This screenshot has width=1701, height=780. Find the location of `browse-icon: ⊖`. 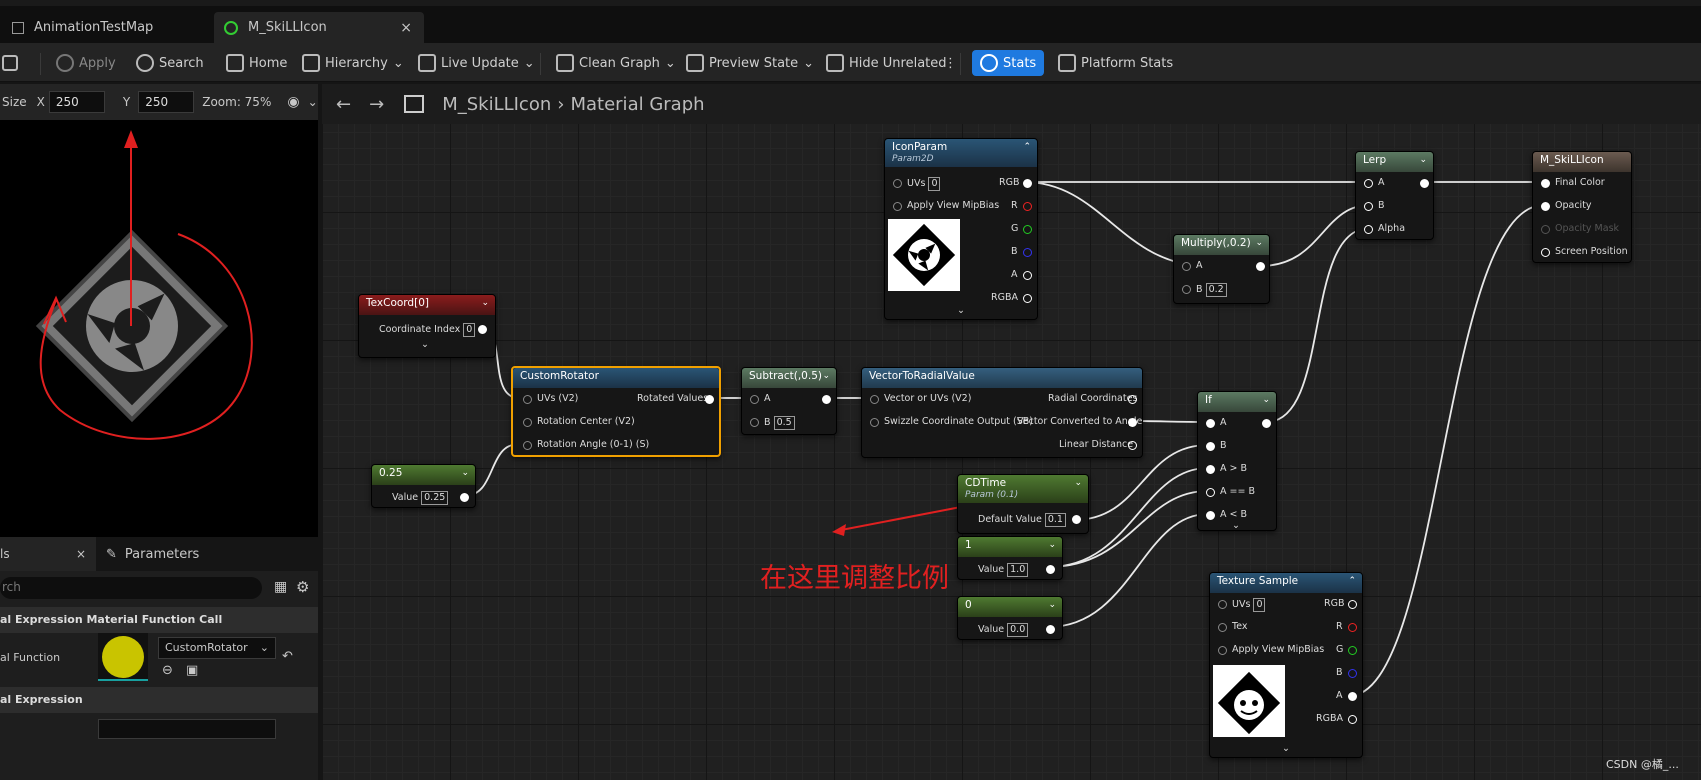

browse-icon: ⊖ is located at coordinates (167, 670).